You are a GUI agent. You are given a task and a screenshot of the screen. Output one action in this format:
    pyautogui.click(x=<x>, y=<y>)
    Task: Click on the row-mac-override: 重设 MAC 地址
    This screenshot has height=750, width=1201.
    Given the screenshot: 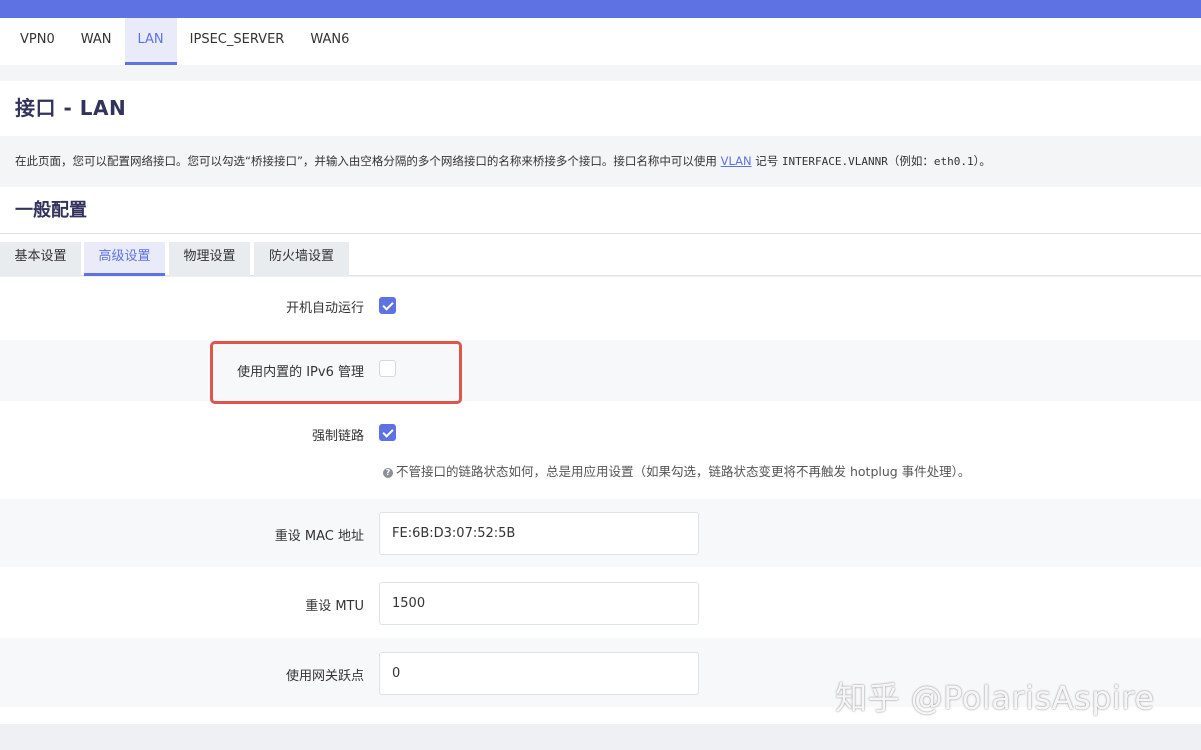 What is the action you would take?
    pyautogui.click(x=600, y=533)
    